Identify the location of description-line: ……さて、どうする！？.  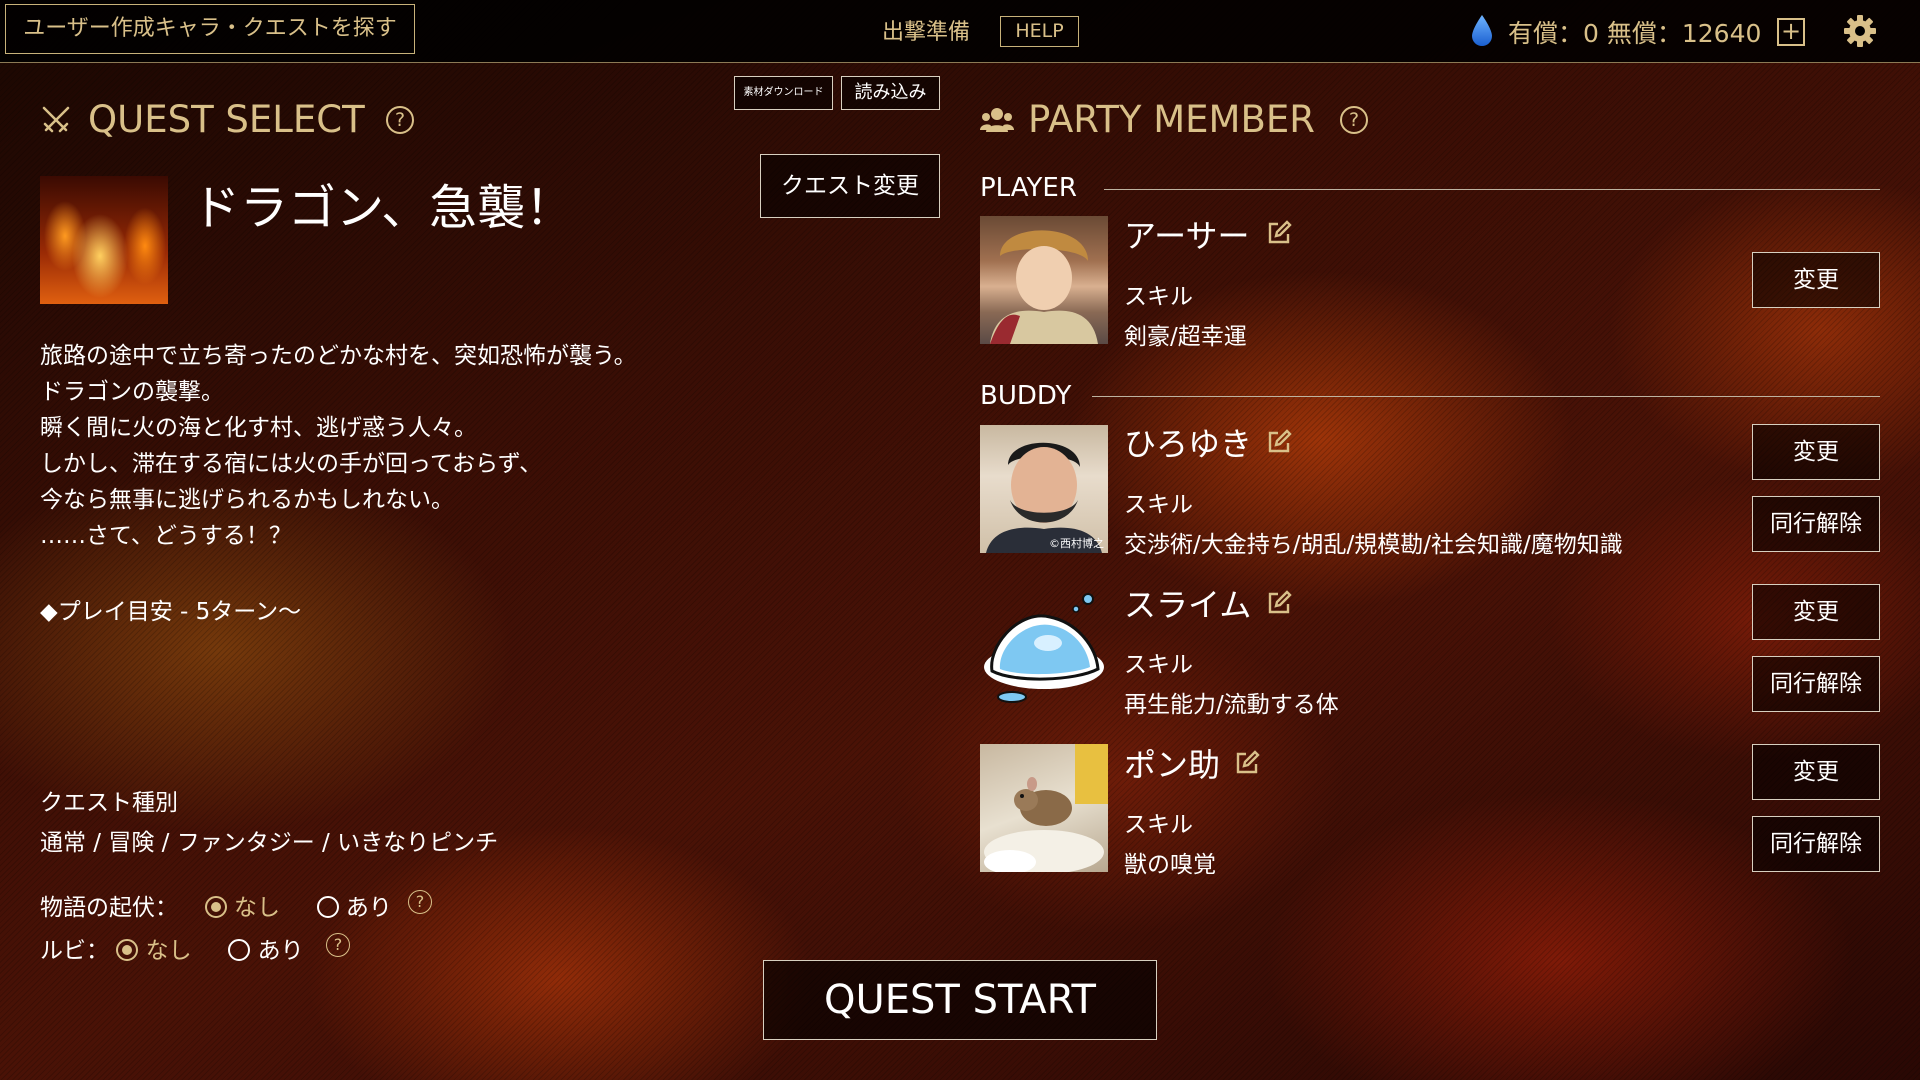
(166, 536).